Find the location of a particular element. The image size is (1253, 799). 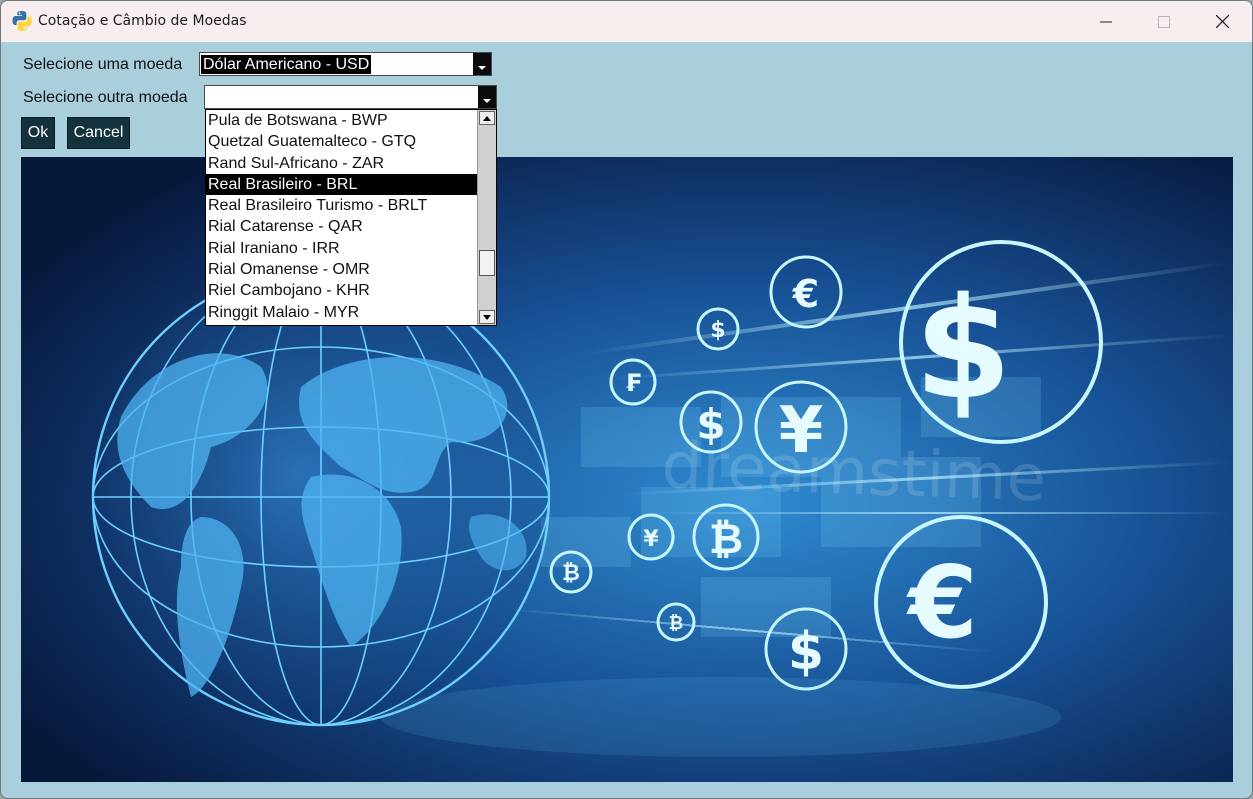

franc-icon: ₣ is located at coordinates (633, 383).